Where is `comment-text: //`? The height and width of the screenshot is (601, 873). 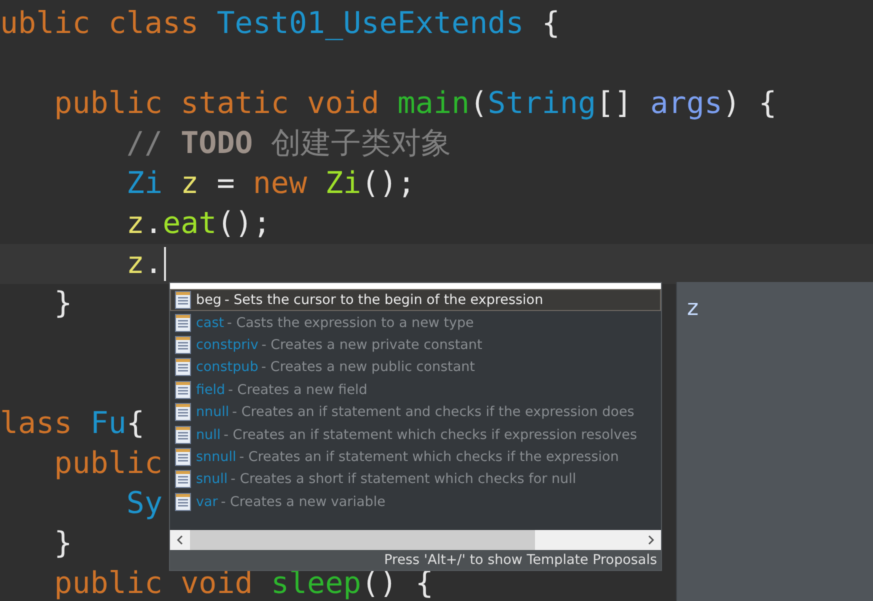 comment-text: // is located at coordinates (144, 144).